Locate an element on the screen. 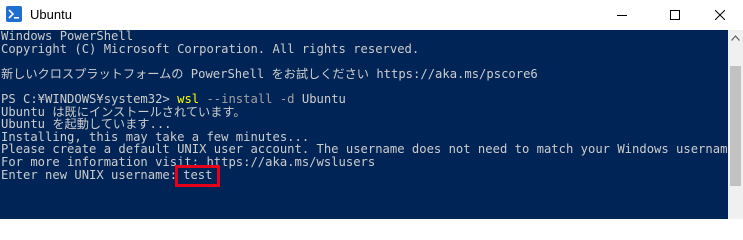 The image size is (743, 240). maximize-icon is located at coordinates (675, 15).